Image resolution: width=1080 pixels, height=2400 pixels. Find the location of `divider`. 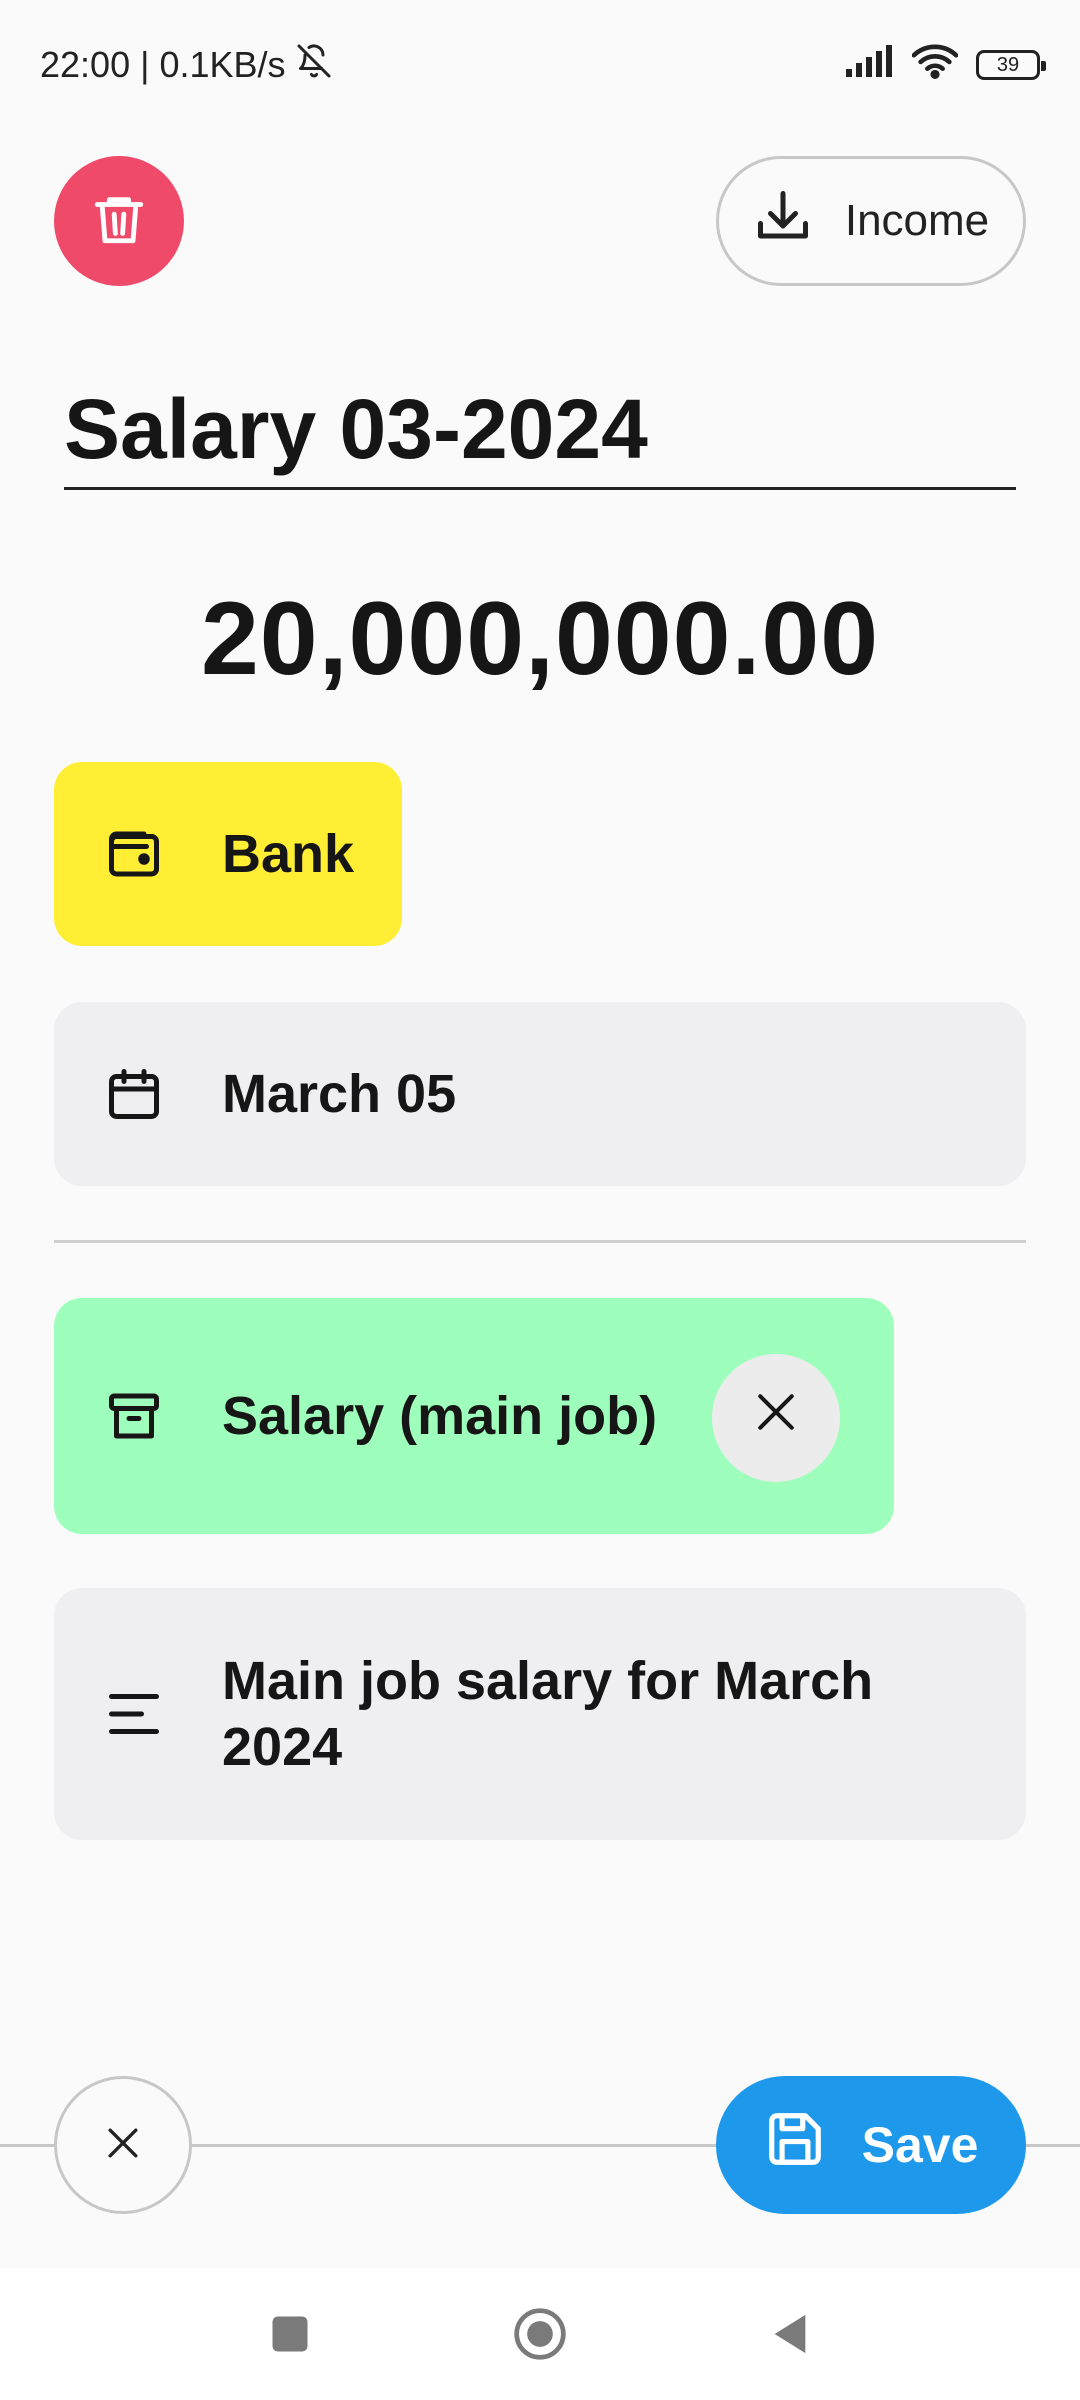

divider is located at coordinates (540, 1241).